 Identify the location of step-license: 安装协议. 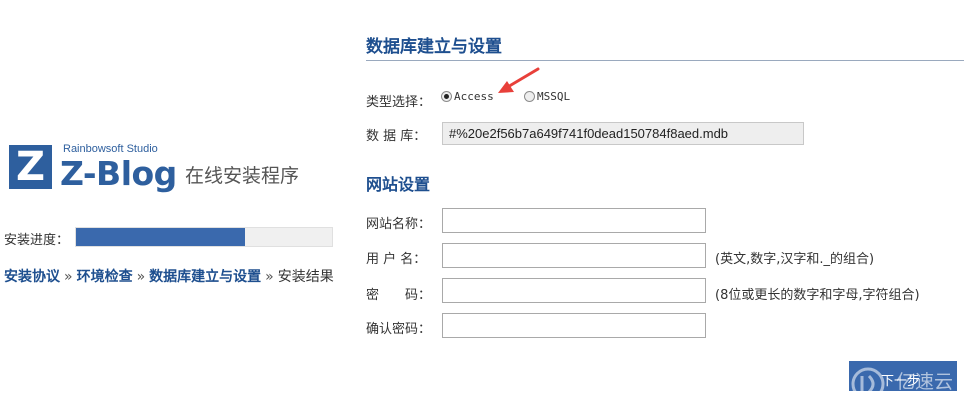
(32, 277).